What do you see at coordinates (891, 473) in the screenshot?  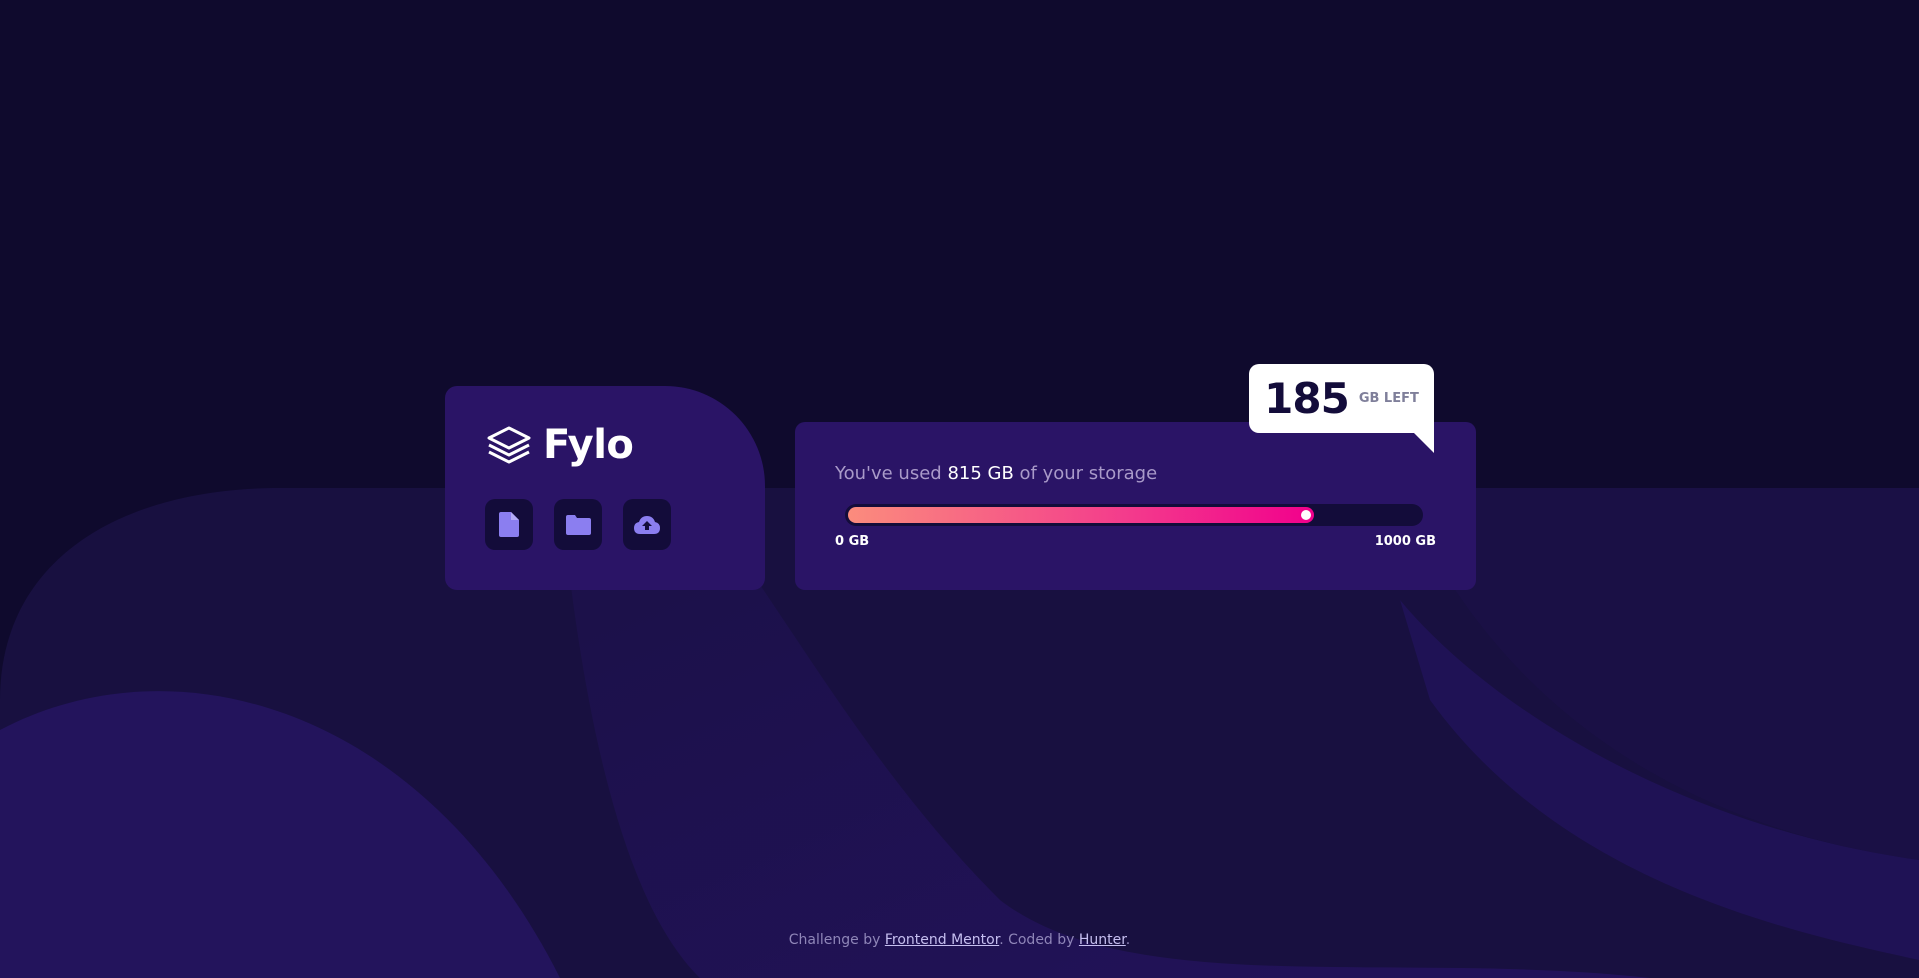 I see `usage-prefix: You've used` at bounding box center [891, 473].